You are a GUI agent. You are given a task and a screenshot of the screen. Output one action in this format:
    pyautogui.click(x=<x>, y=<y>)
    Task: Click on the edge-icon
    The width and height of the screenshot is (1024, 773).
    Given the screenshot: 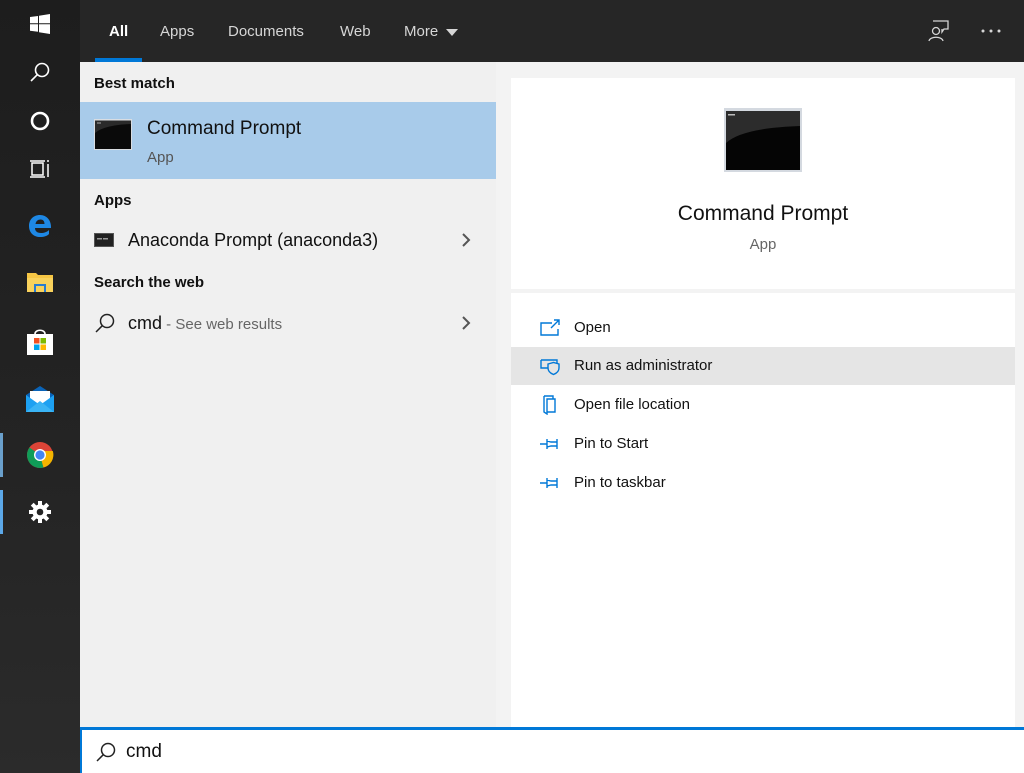 What is the action you would take?
    pyautogui.click(x=40, y=226)
    